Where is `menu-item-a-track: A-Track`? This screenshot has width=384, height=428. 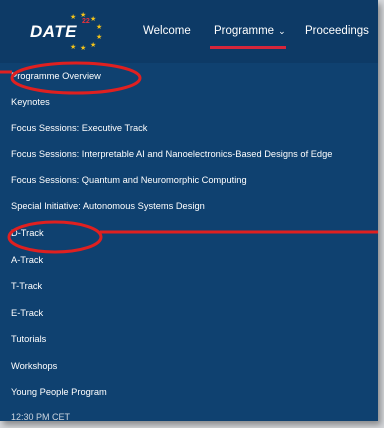
menu-item-a-track: A-Track is located at coordinates (27, 260).